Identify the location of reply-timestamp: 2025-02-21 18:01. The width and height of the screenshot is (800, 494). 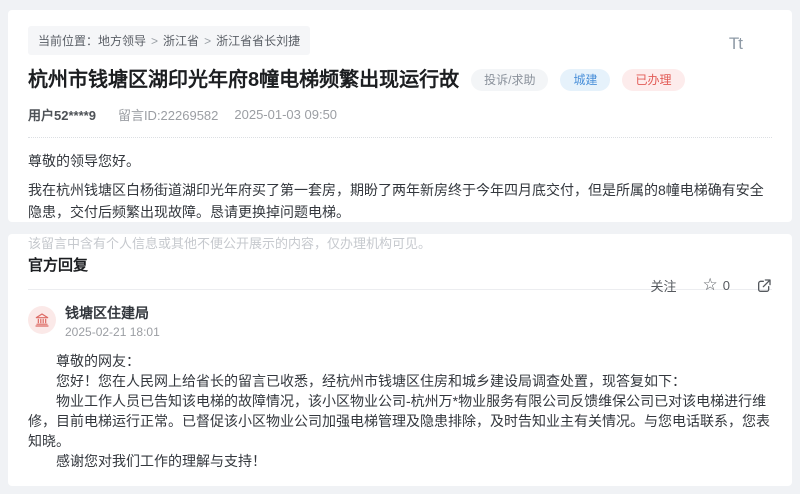
(112, 332).